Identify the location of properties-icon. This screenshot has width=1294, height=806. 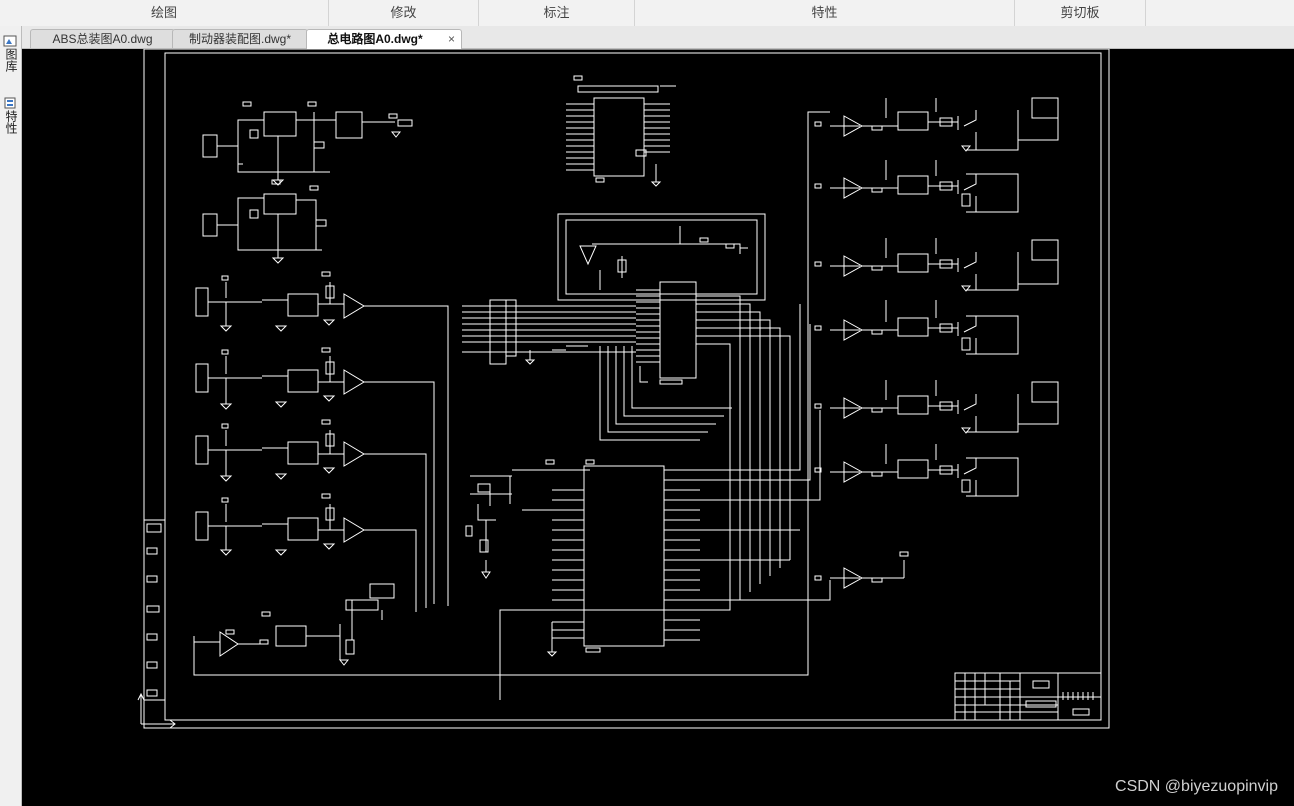
(10, 102).